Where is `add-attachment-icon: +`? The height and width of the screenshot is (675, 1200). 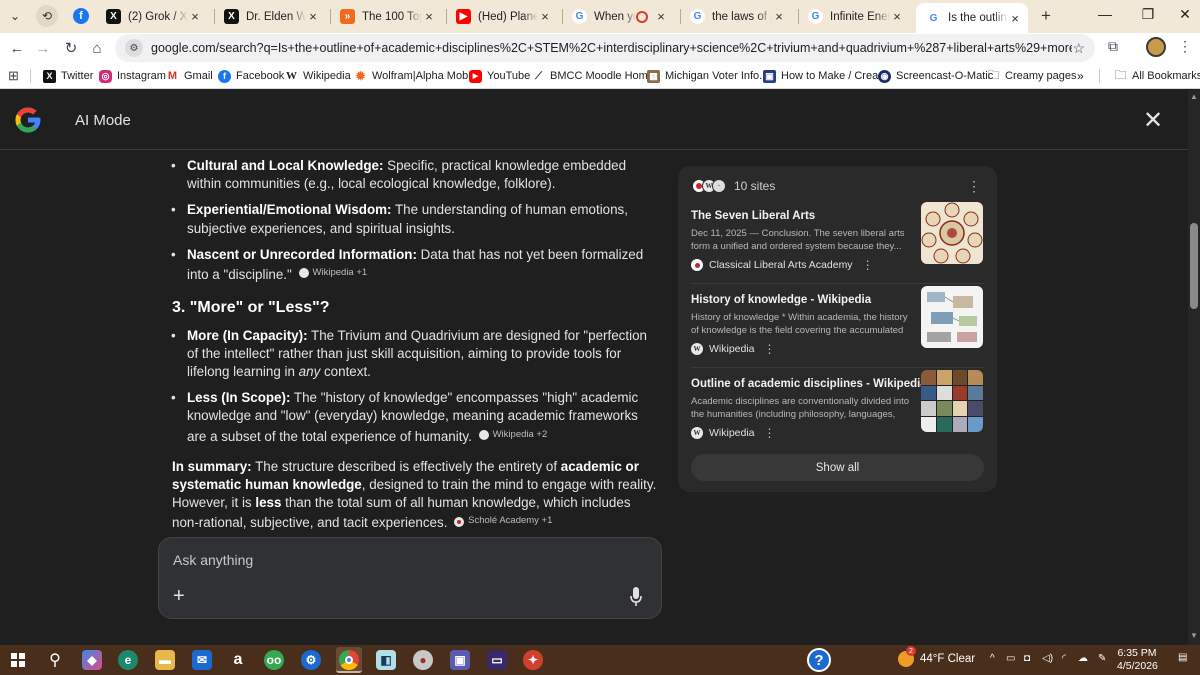
add-attachment-icon: + is located at coordinates (179, 596).